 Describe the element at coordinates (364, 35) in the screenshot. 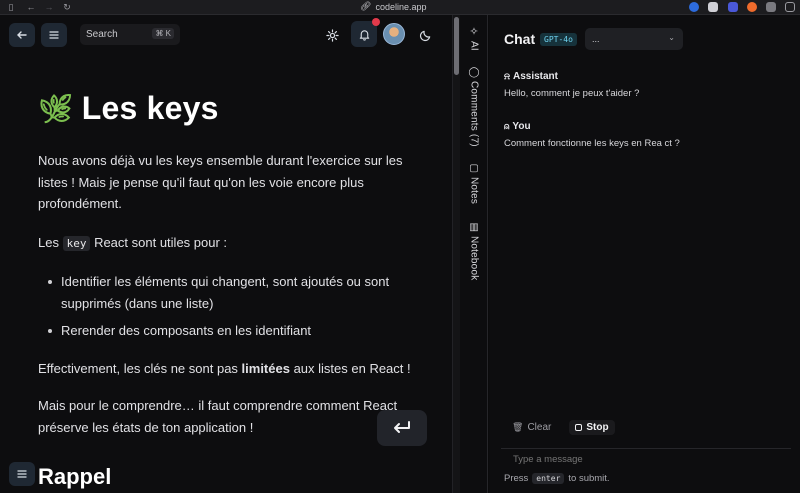

I see `bell-icon` at that location.